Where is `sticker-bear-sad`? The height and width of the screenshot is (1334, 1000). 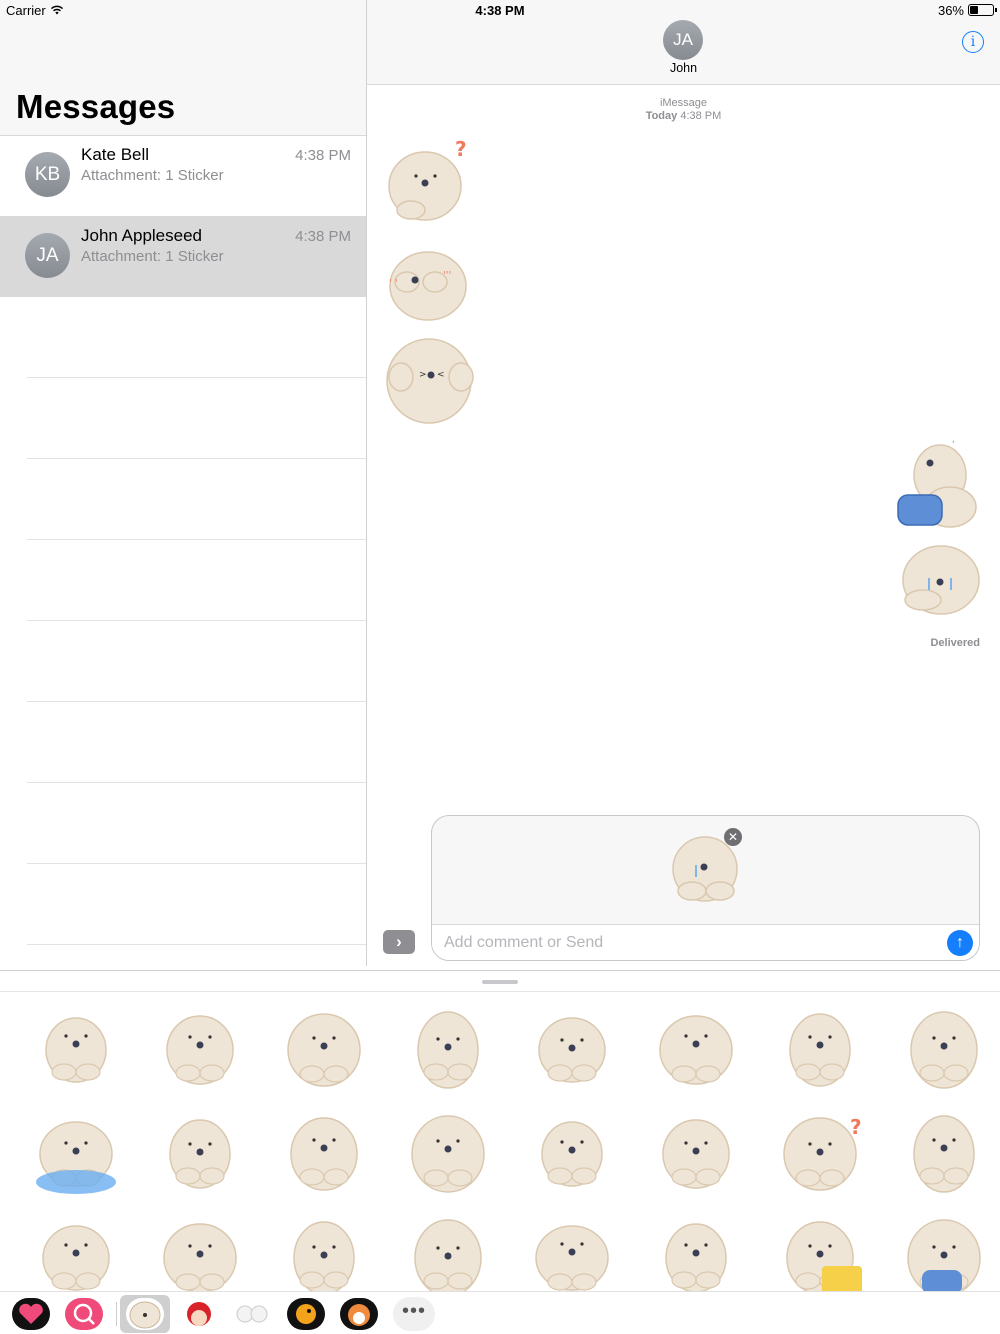 sticker-bear-sad is located at coordinates (941, 1158).